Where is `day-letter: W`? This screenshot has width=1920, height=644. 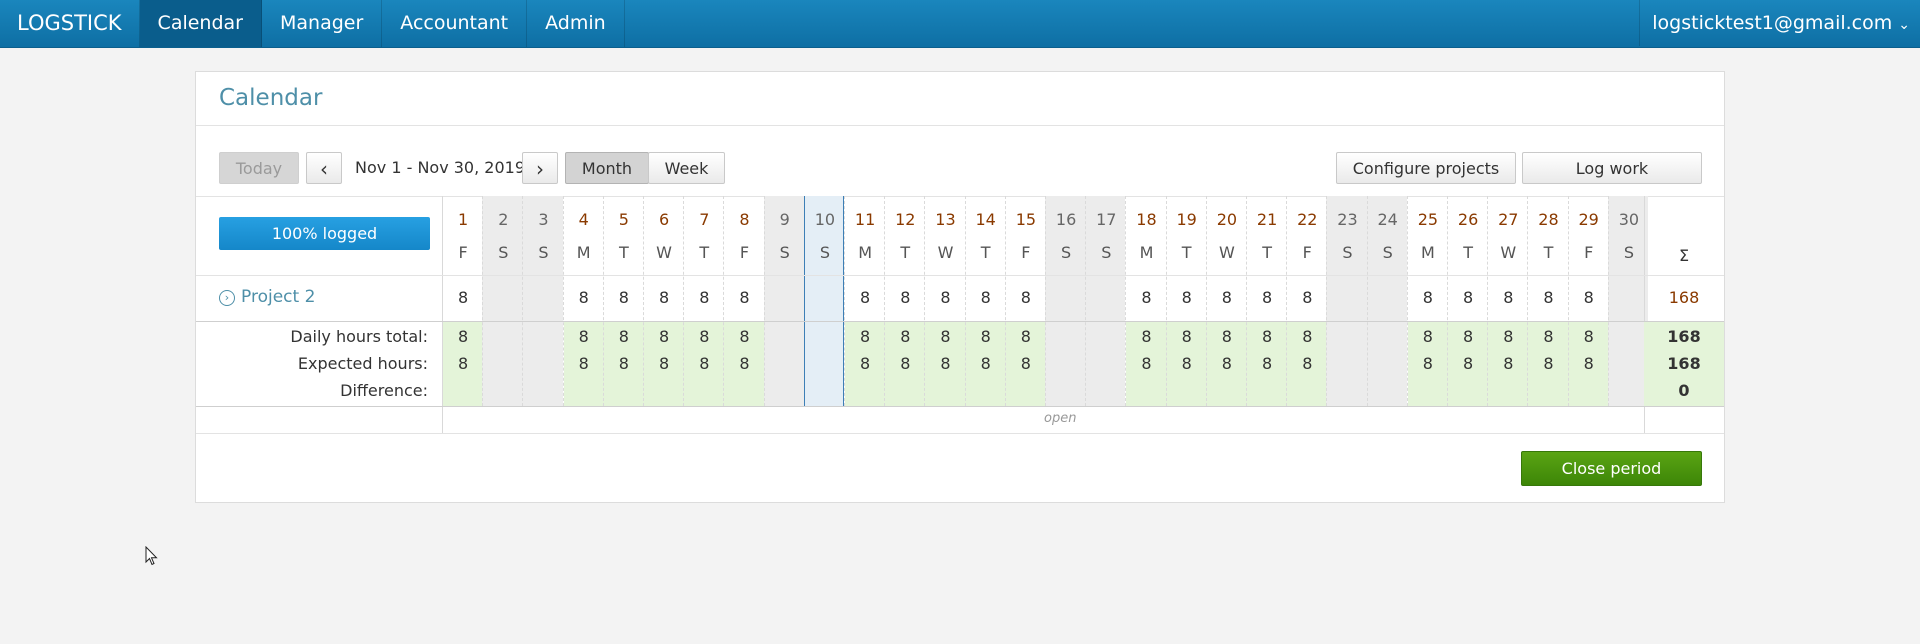
day-letter: W is located at coordinates (1508, 252).